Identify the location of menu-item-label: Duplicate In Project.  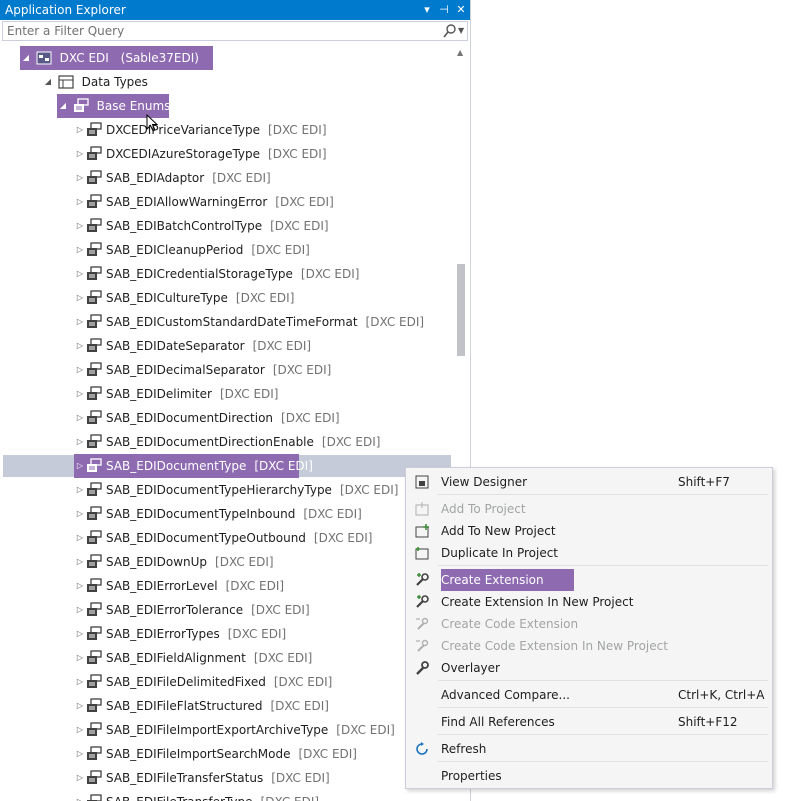
(499, 553).